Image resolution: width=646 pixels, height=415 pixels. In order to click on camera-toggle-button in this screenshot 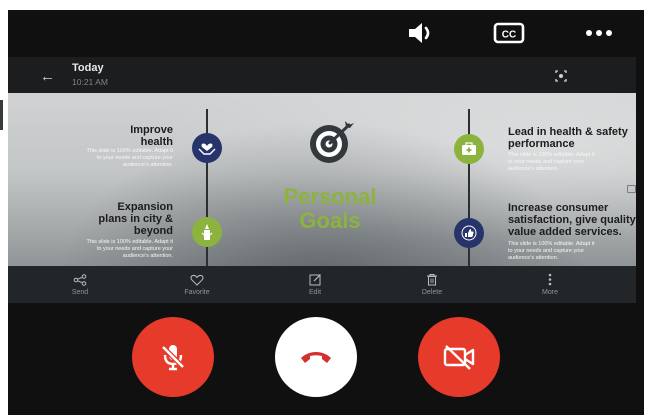, I will do `click(459, 357)`.